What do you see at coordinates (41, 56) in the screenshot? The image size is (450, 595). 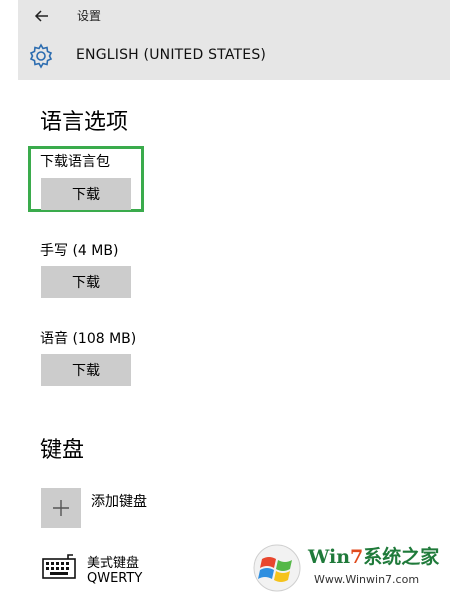 I see `gear-icon` at bounding box center [41, 56].